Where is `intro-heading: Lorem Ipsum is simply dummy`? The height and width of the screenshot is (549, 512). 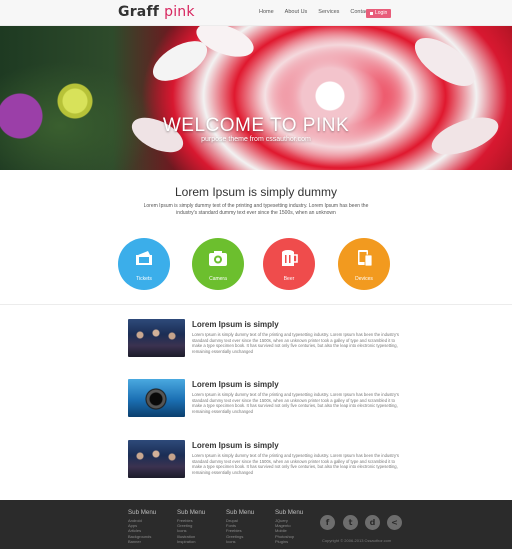 intro-heading: Lorem Ipsum is simply dummy is located at coordinates (256, 192).